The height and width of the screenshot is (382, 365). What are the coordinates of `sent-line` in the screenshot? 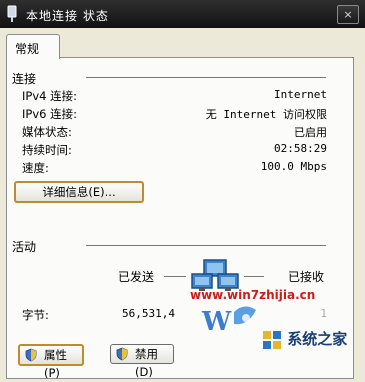 It's located at (175, 276).